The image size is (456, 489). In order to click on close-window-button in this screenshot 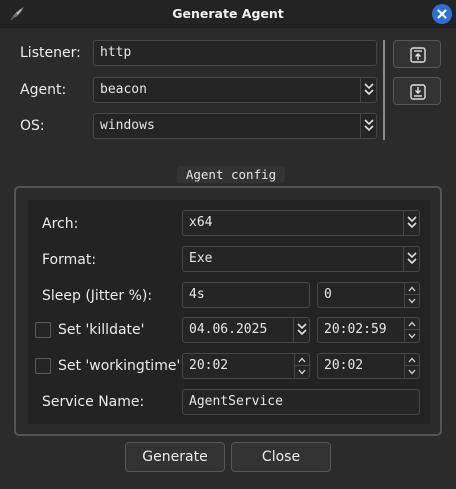, I will do `click(442, 14)`.